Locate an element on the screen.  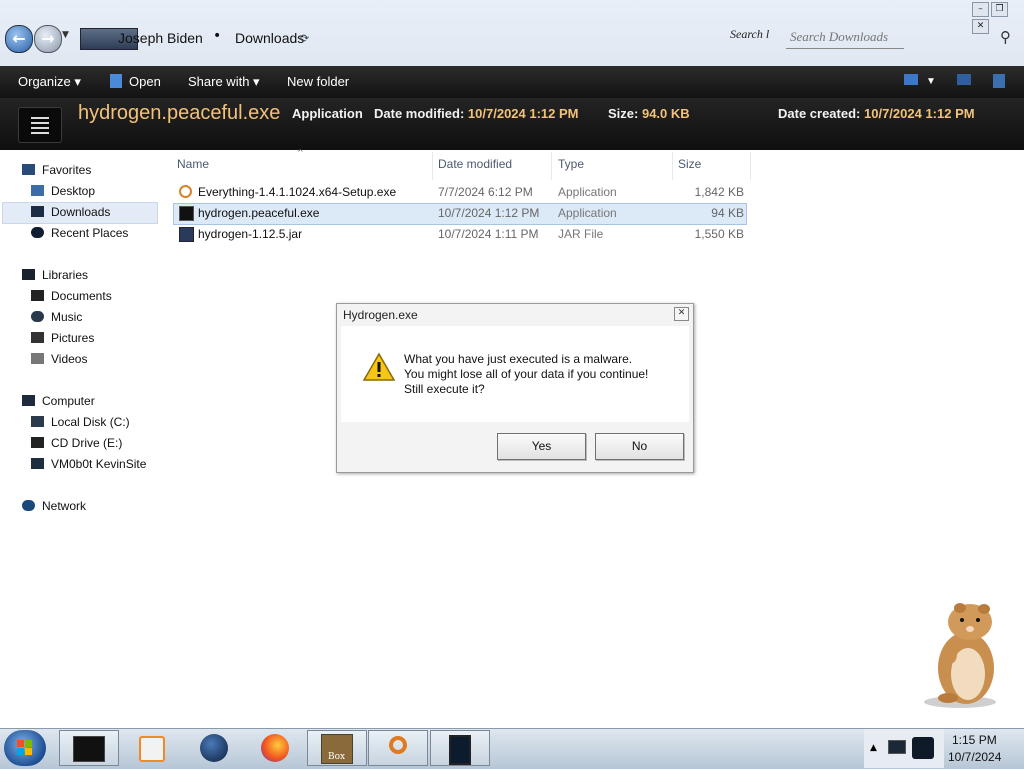
tablet-icon is located at coordinates (460, 750).